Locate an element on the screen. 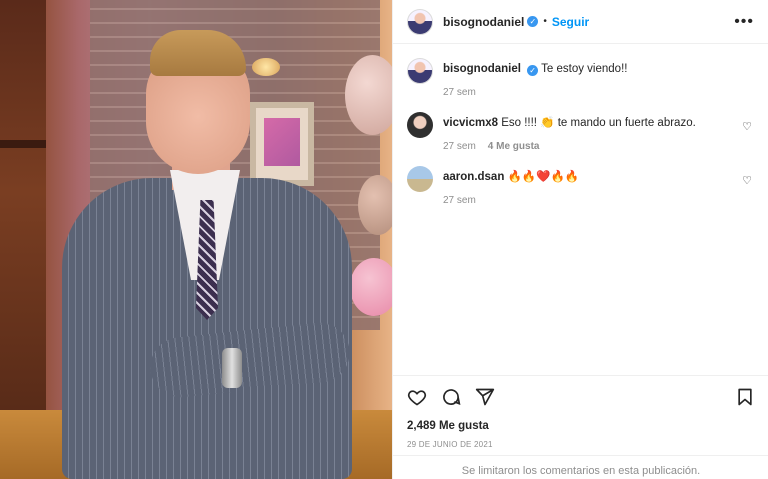 Image resolution: width=768 pixels, height=479 pixels. heart-icon is located at coordinates (417, 397).